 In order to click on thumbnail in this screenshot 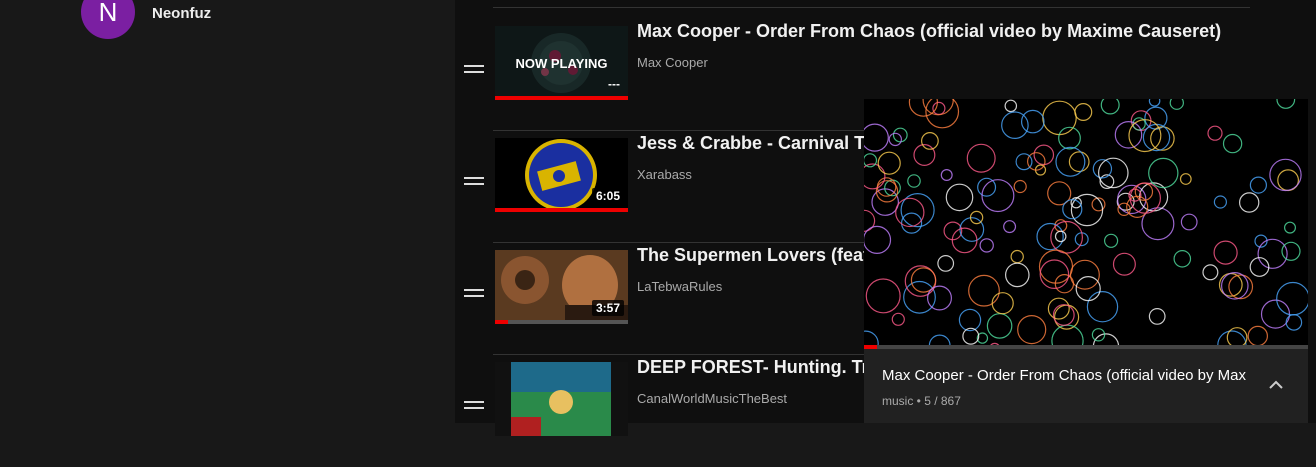, I will do `click(561, 399)`.